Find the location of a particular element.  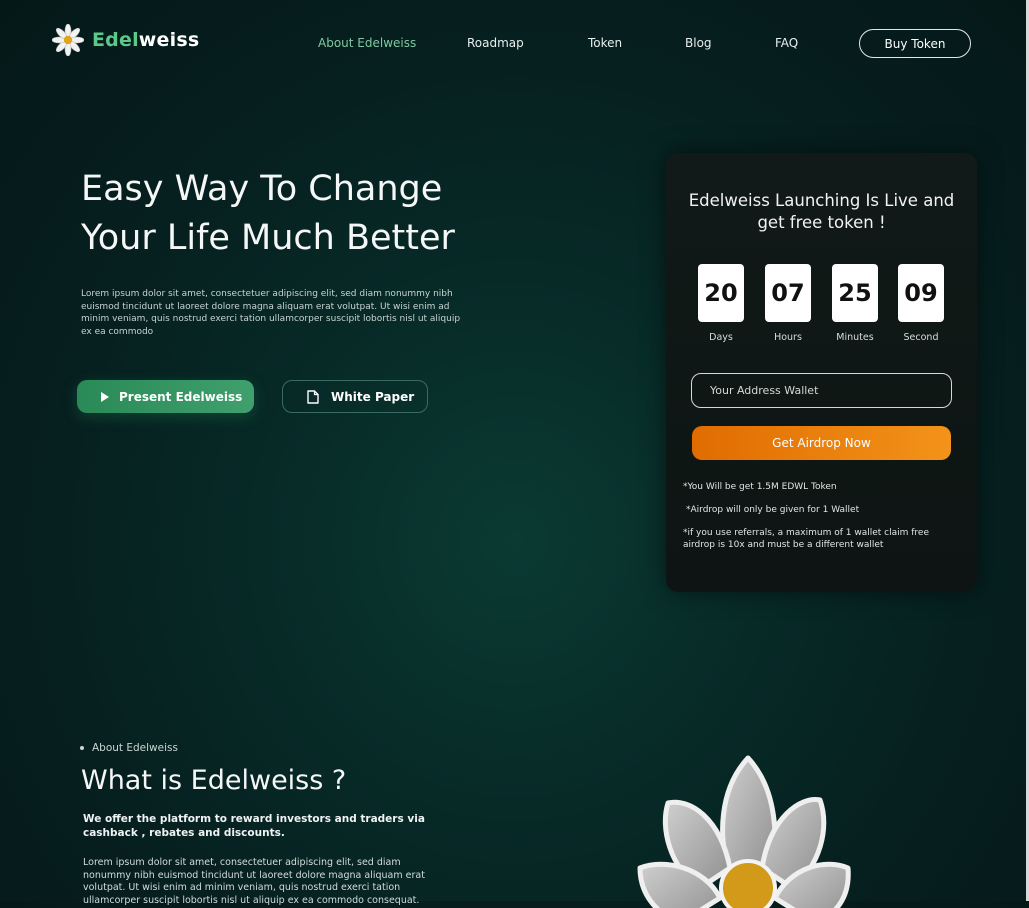

about-kicker: About Edelweiss is located at coordinates (129, 748).